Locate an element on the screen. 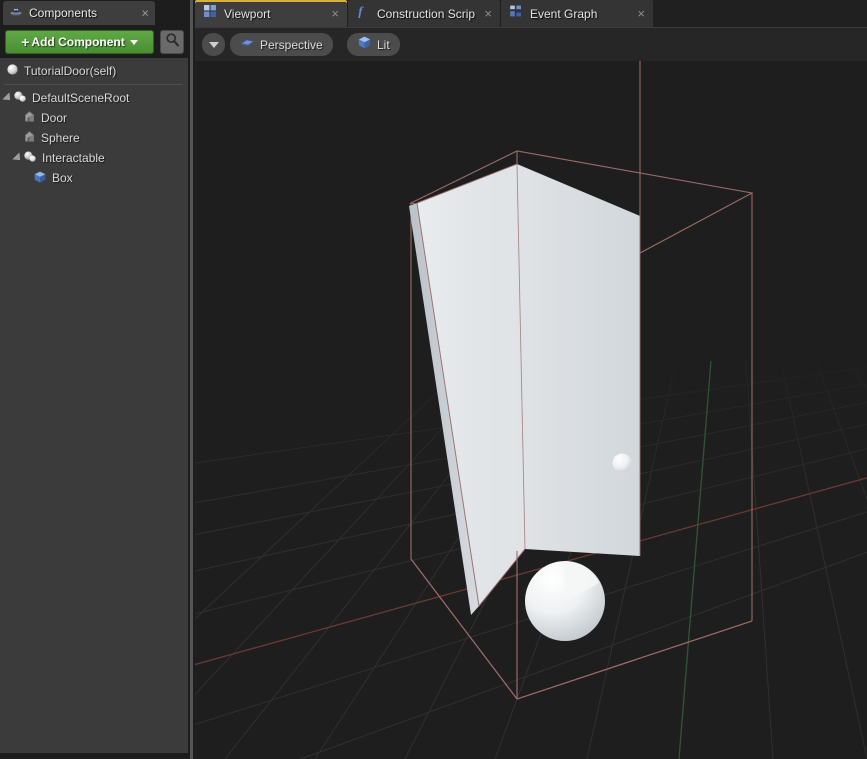  tree-label-interactable: Interactable is located at coordinates (73, 158).